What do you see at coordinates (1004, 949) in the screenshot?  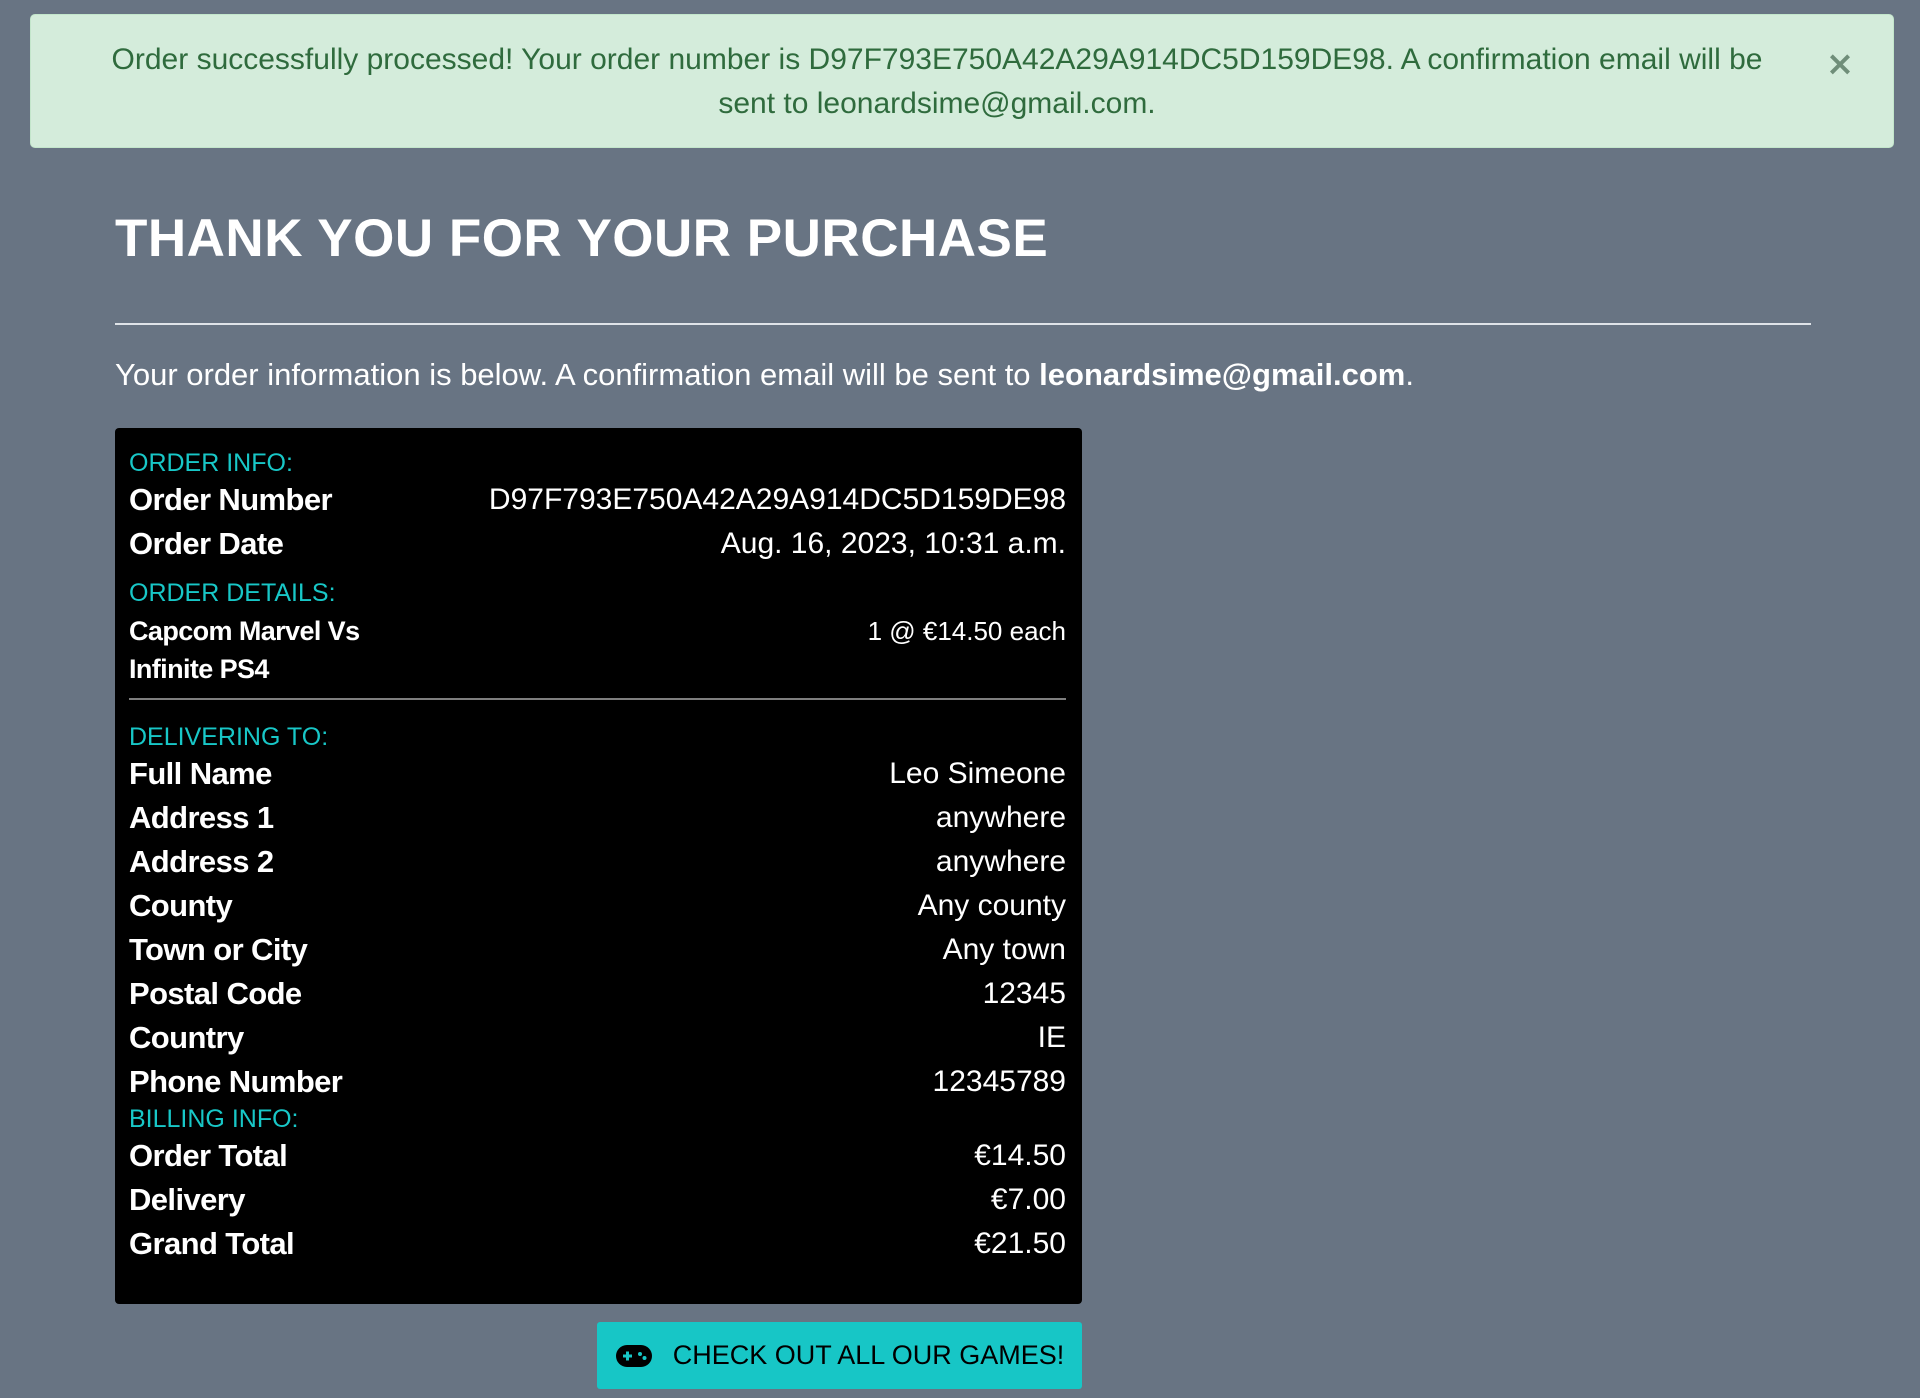 I see `row-value: Any town` at bounding box center [1004, 949].